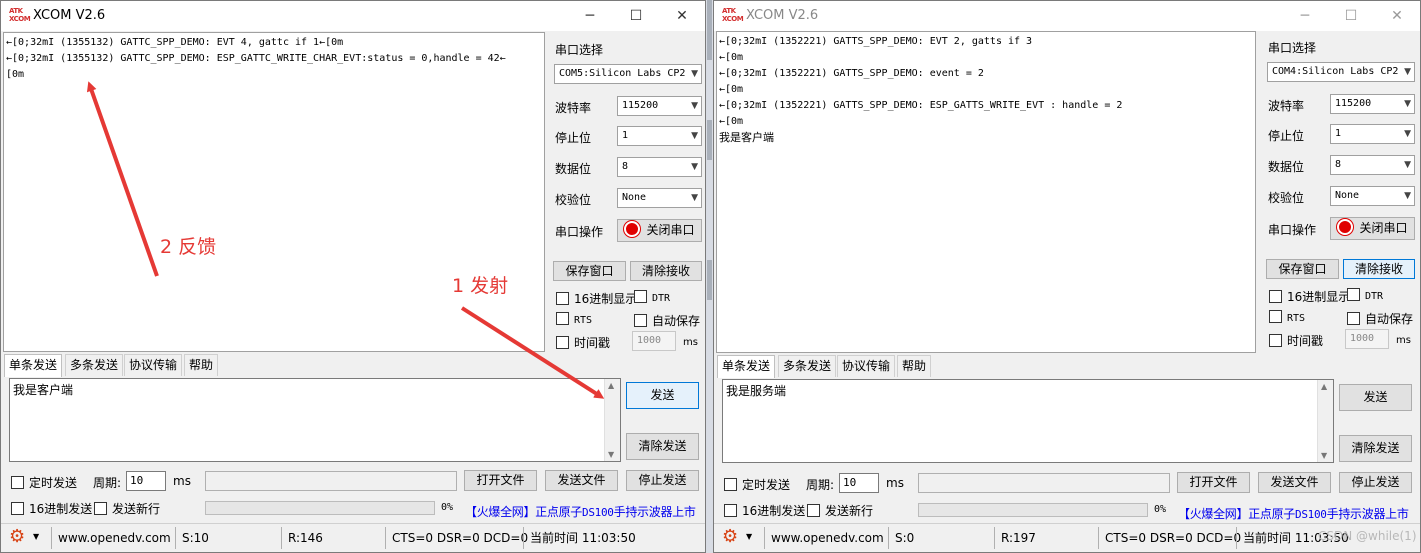 This screenshot has height=553, width=1421. Describe the element at coordinates (731, 121) in the screenshot. I see `terminal-line: ←[0m` at that location.